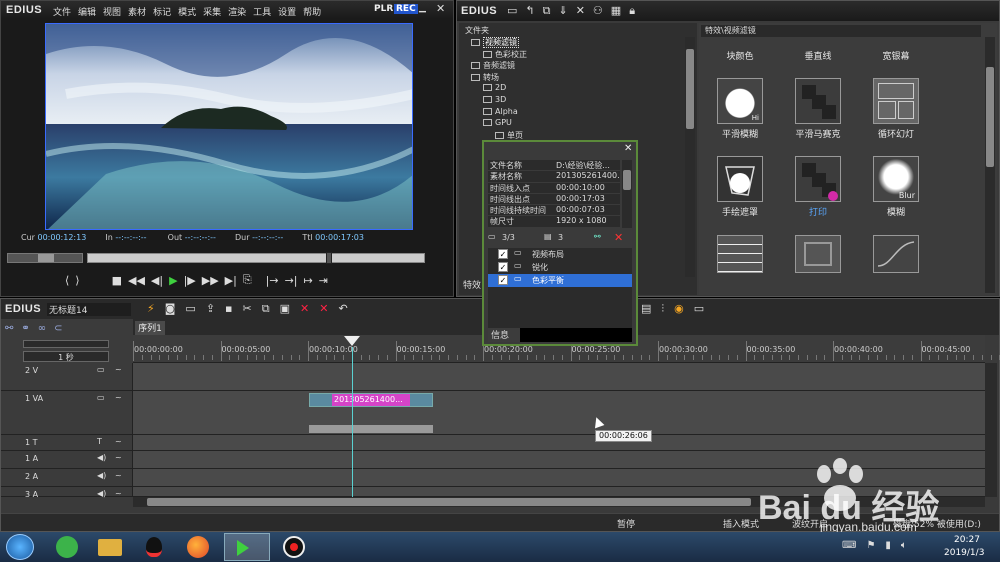 Image resolution: width=1000 pixels, height=562 pixels. What do you see at coordinates (662, 309) in the screenshot?
I see `audio-mixer-icon: ⫶` at bounding box center [662, 309].